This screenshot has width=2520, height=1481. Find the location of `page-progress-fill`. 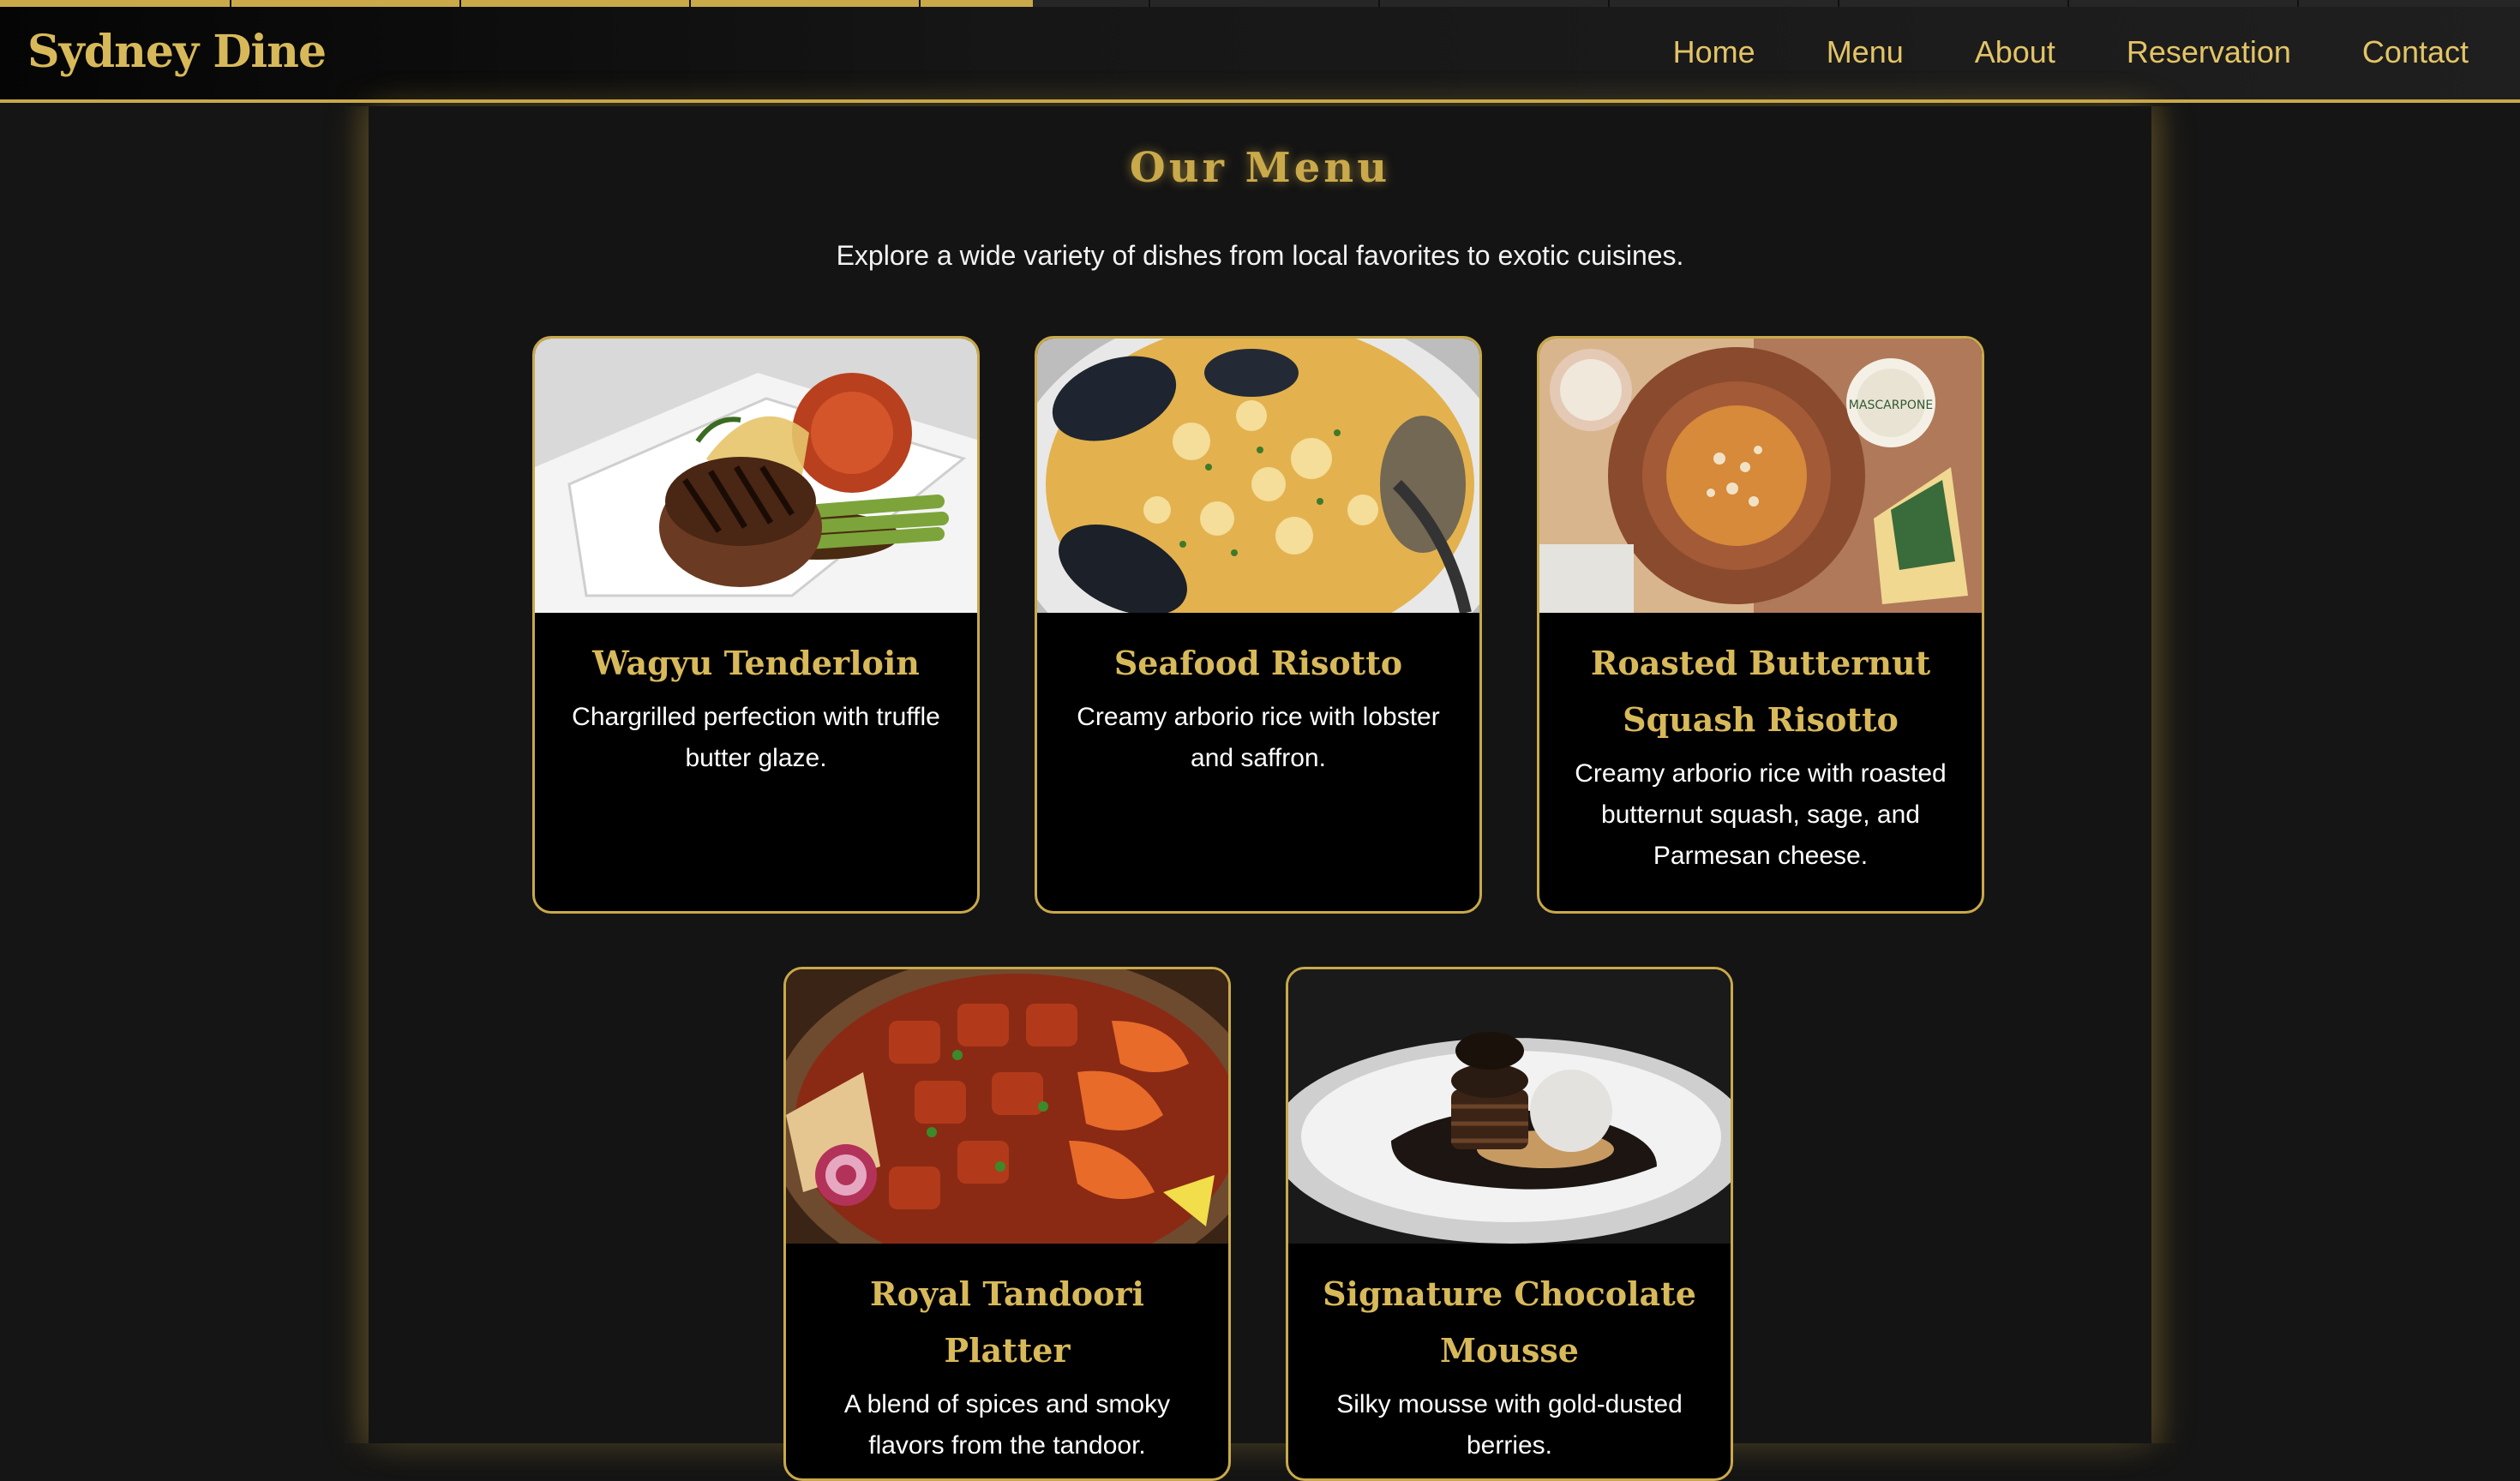

page-progress-fill is located at coordinates (517, 4).